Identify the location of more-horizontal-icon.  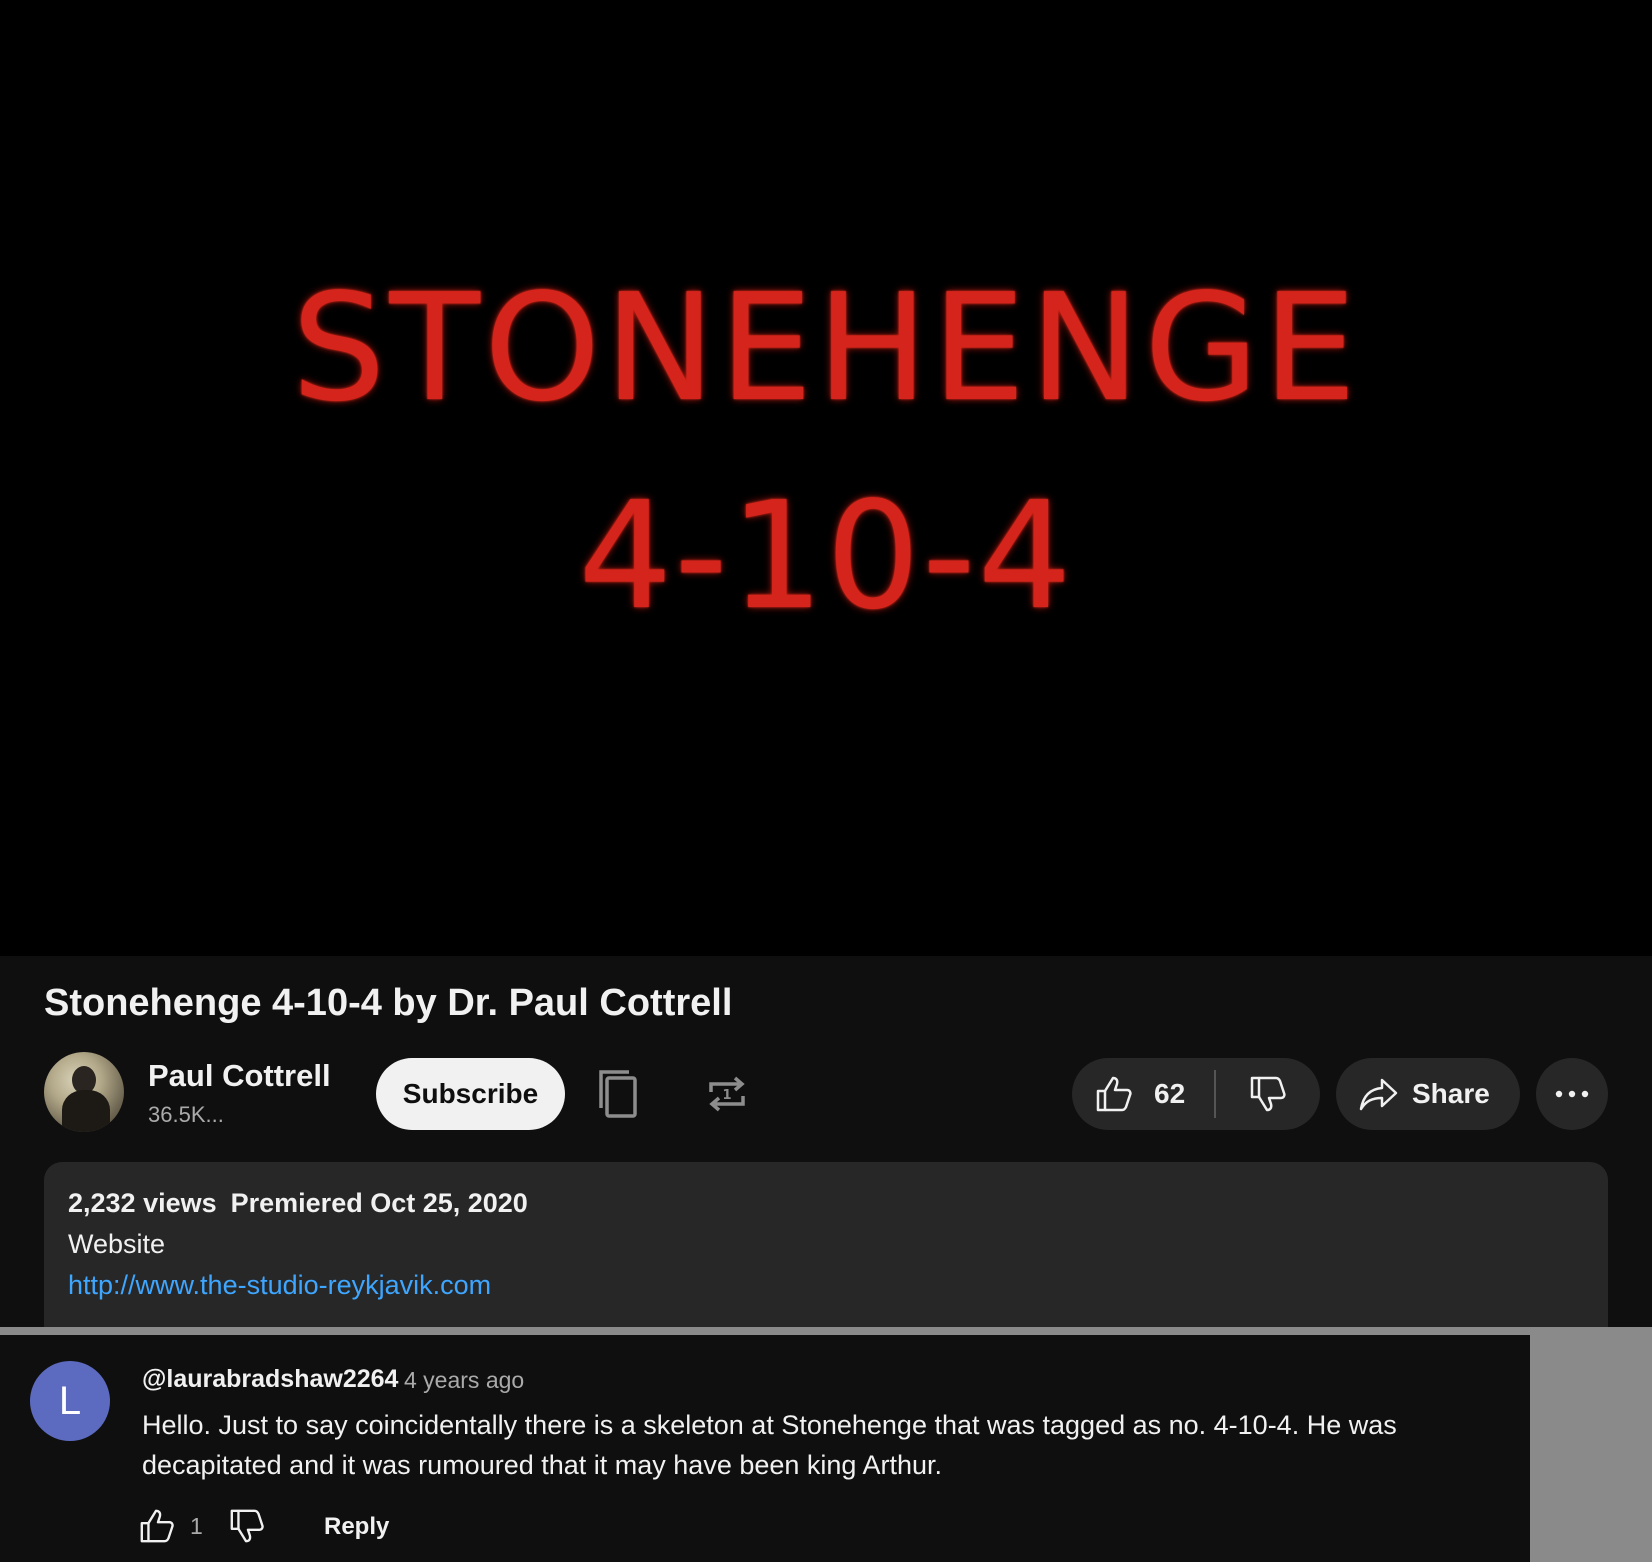
(1572, 1094).